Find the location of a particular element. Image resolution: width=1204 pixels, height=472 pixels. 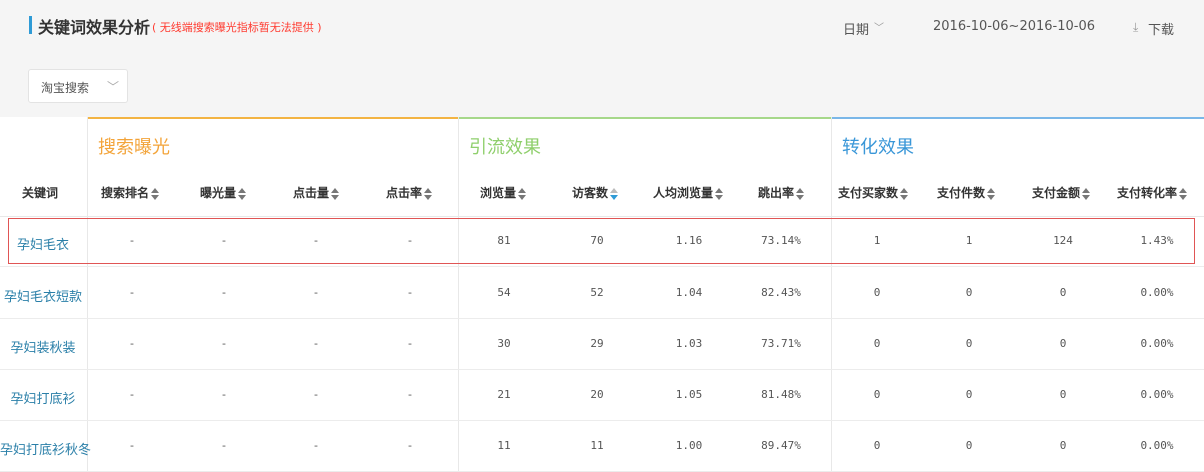

table-cell: 54 is located at coordinates (504, 292).